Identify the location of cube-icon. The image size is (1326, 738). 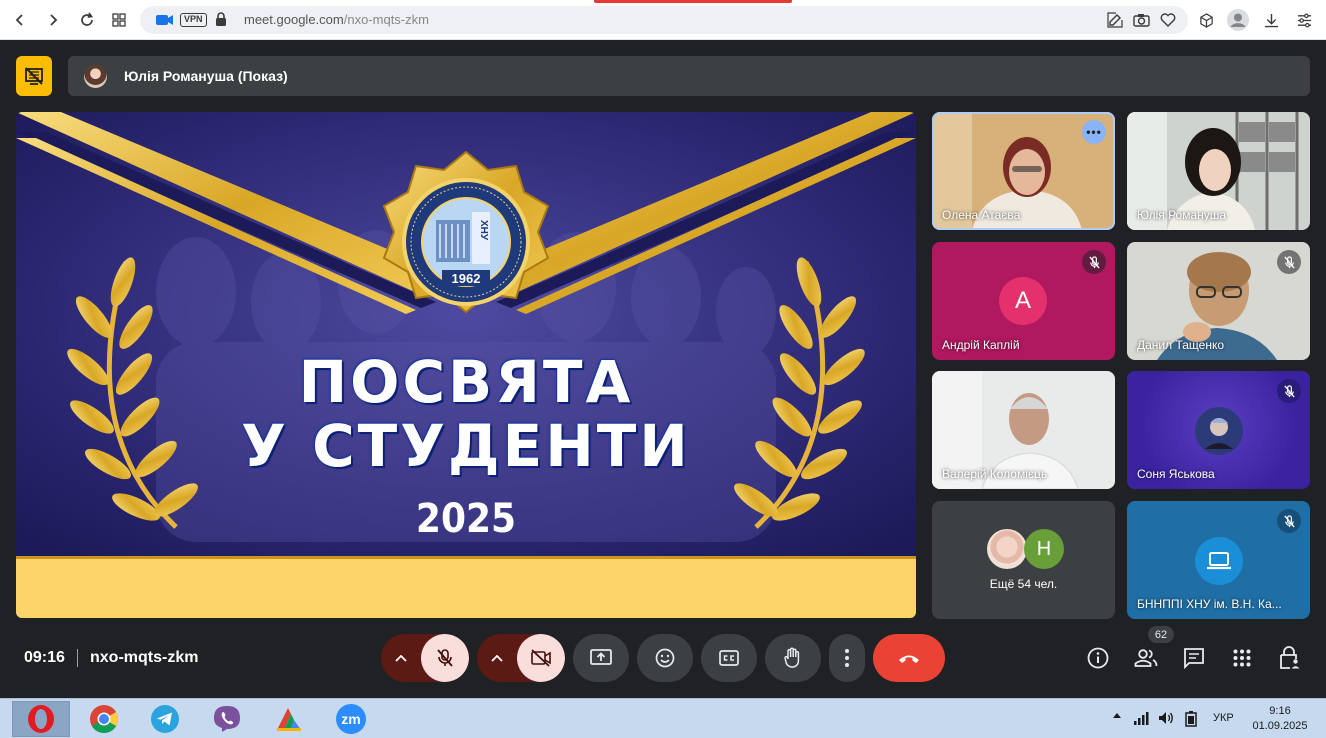
(1206, 20).